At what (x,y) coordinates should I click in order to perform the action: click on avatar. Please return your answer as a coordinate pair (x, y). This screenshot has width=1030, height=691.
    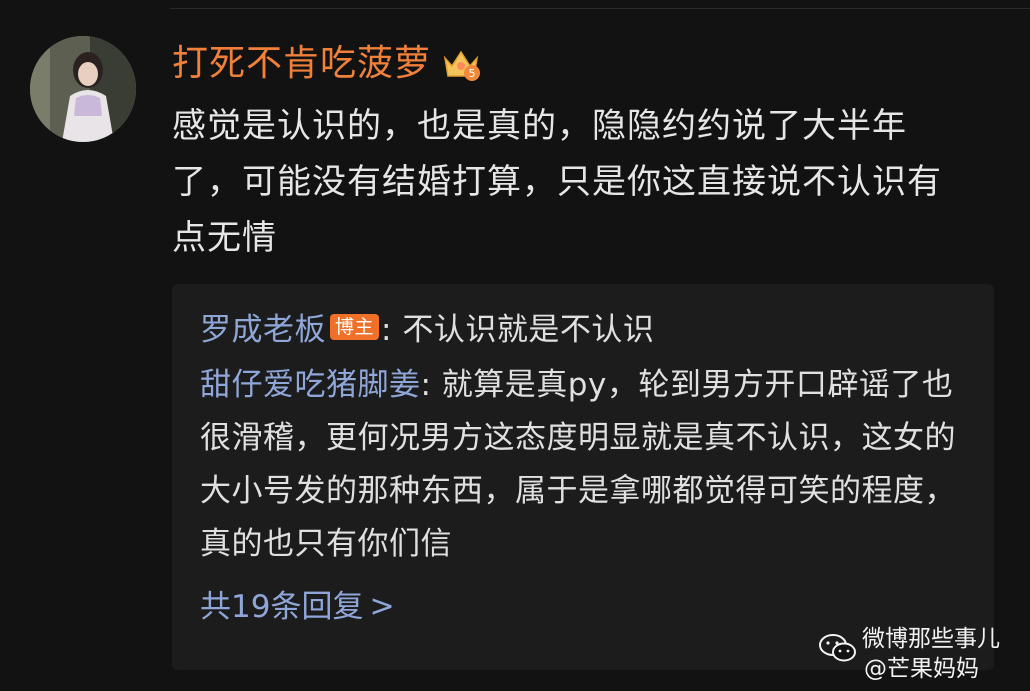
    Looking at the image, I should click on (83, 89).